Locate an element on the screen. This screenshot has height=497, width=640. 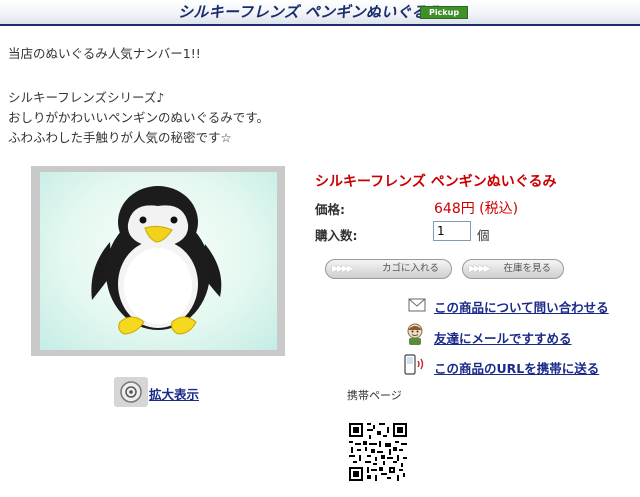
intro-line-4: ふわふわした手触りが人気の秘密です☆ is located at coordinates (120, 137).